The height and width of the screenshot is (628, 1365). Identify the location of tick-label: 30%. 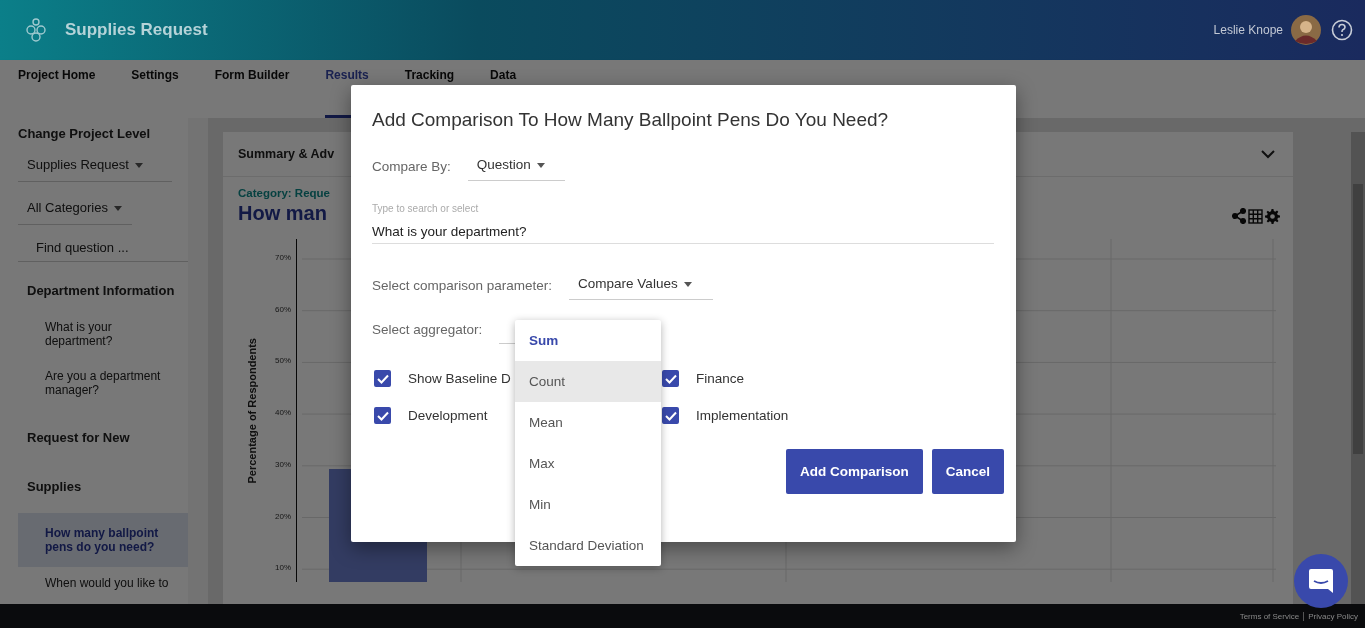
(283, 464).